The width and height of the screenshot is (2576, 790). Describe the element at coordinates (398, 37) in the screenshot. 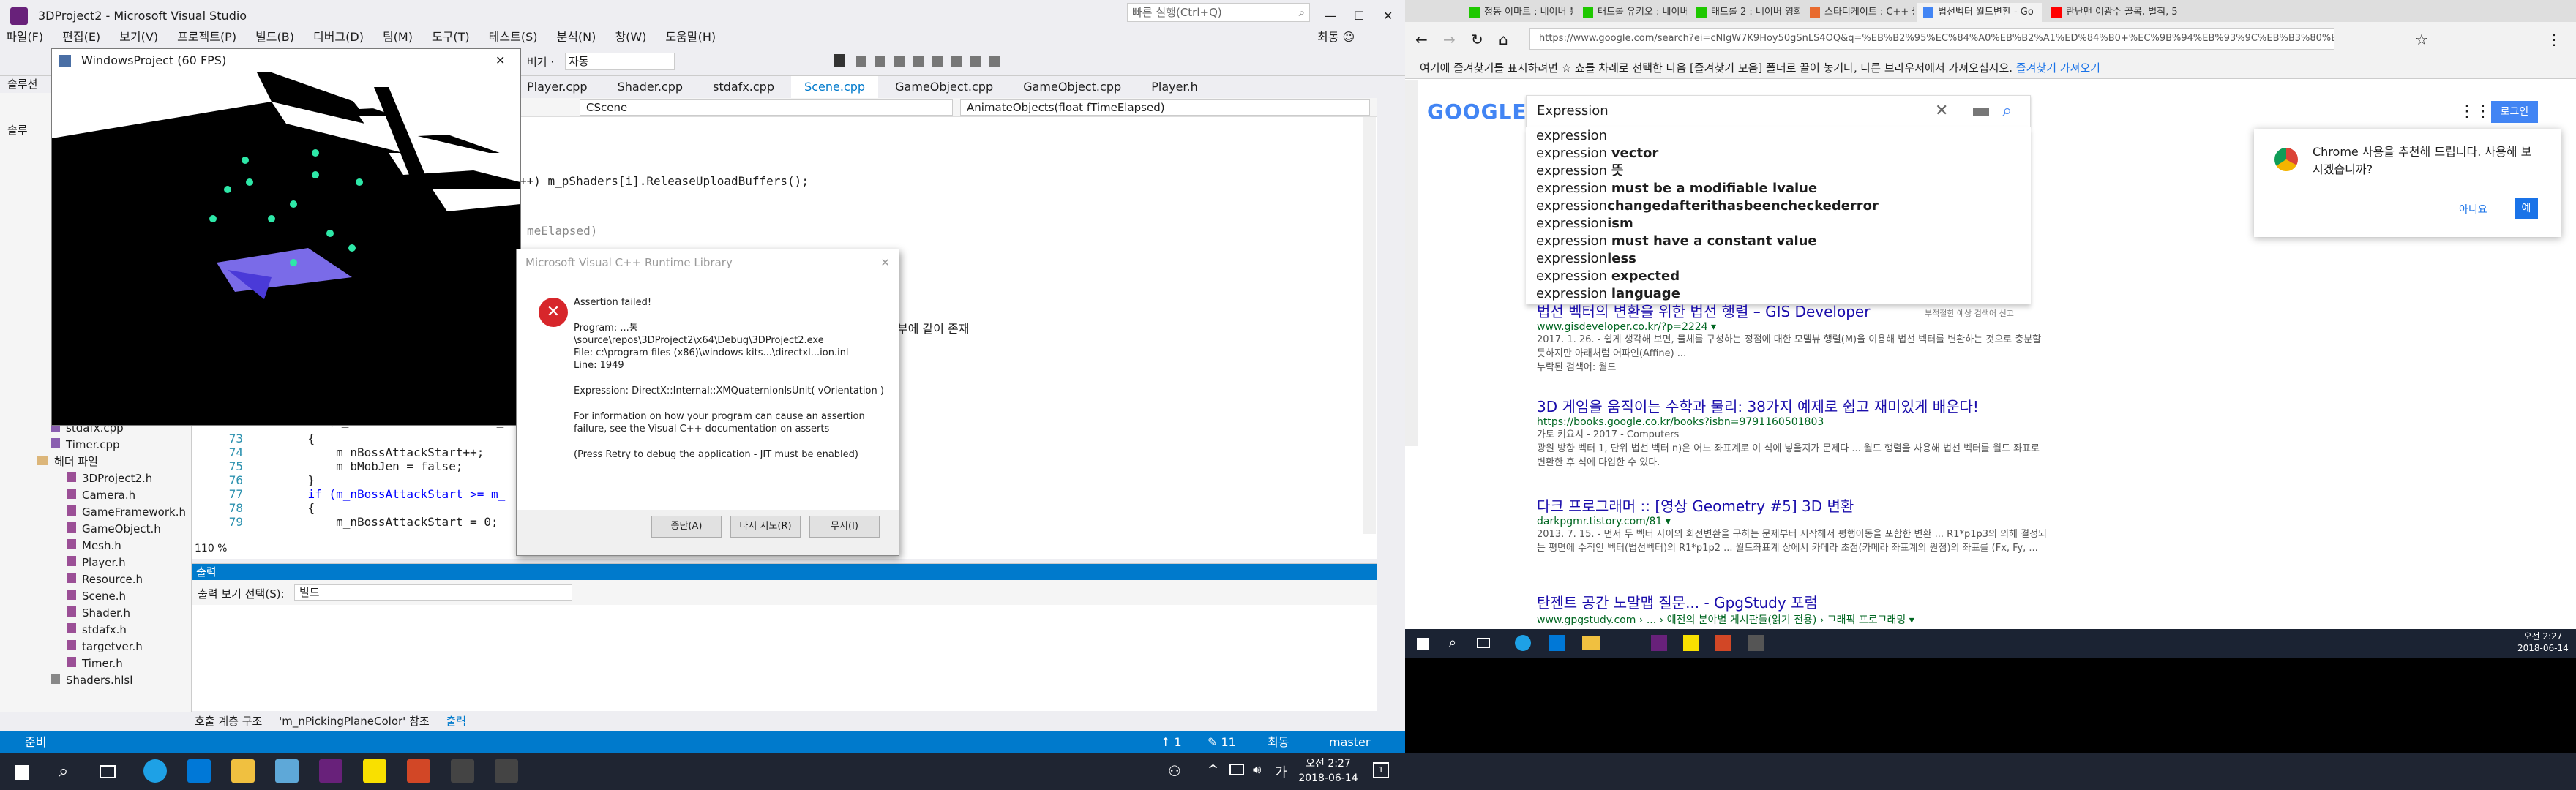

I see `menu-team: 팀(M)` at that location.